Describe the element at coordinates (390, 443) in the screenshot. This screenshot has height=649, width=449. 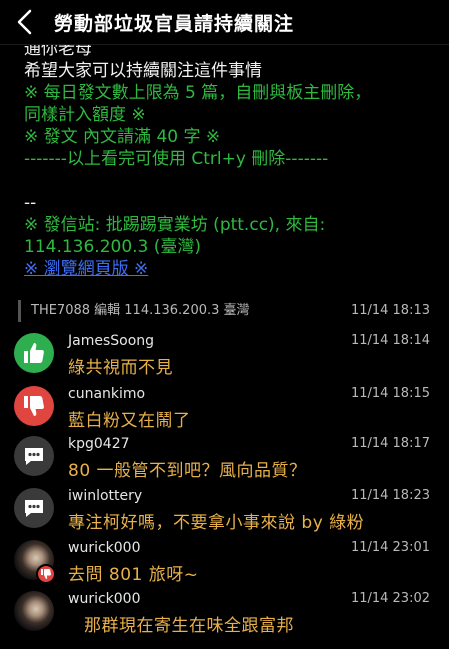
I see `push-time: 11/14 18:17` at that location.